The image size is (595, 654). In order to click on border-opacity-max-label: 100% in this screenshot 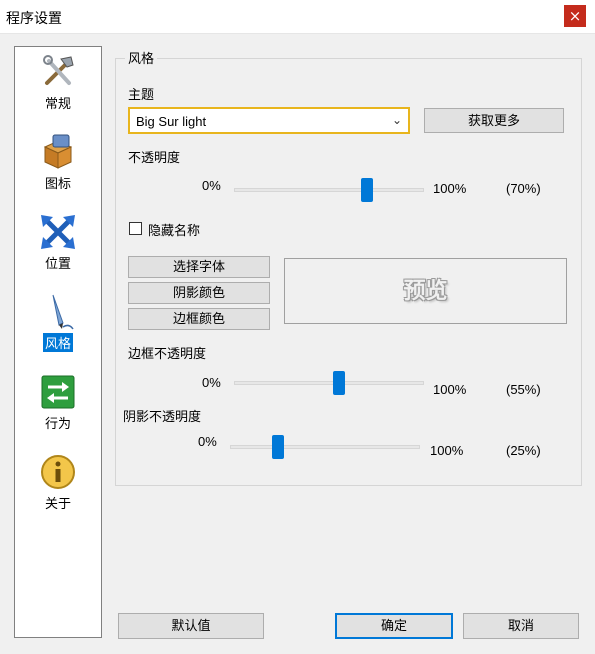, I will do `click(450, 389)`.